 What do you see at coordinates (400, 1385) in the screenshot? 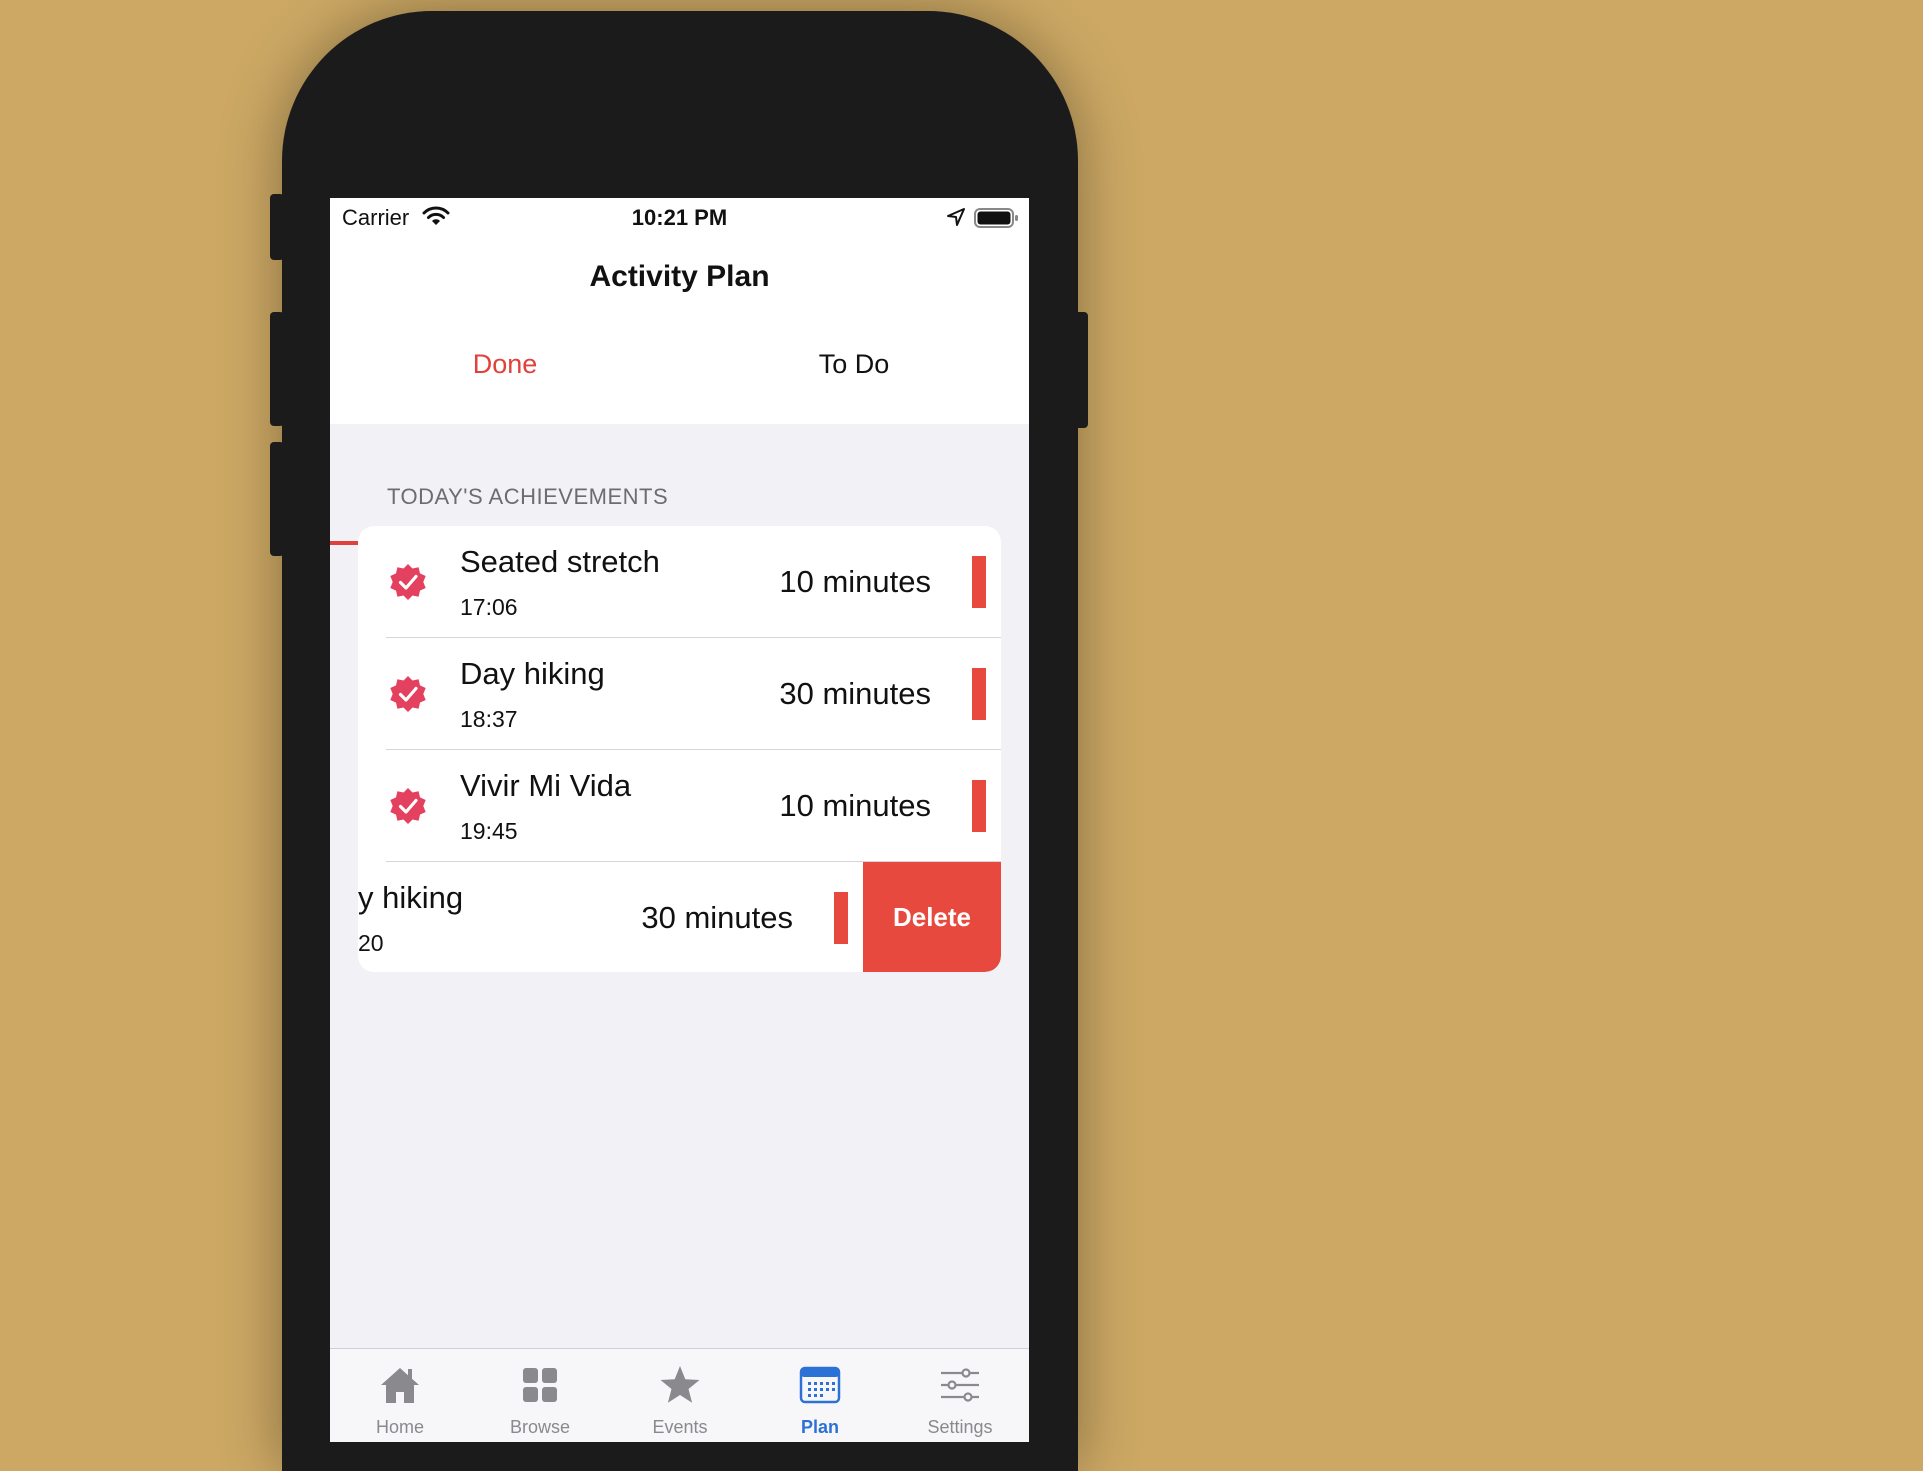
I see `home-icon` at bounding box center [400, 1385].